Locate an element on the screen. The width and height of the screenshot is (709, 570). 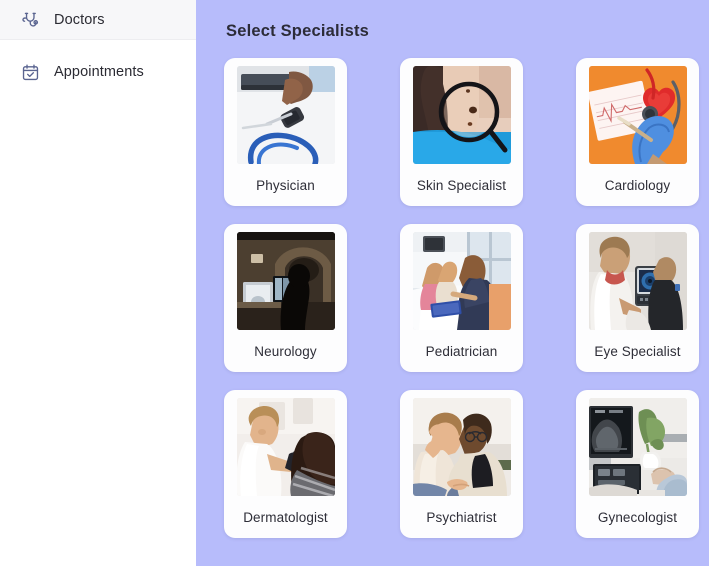
psychiatrist-photo is located at coordinates (461, 447).